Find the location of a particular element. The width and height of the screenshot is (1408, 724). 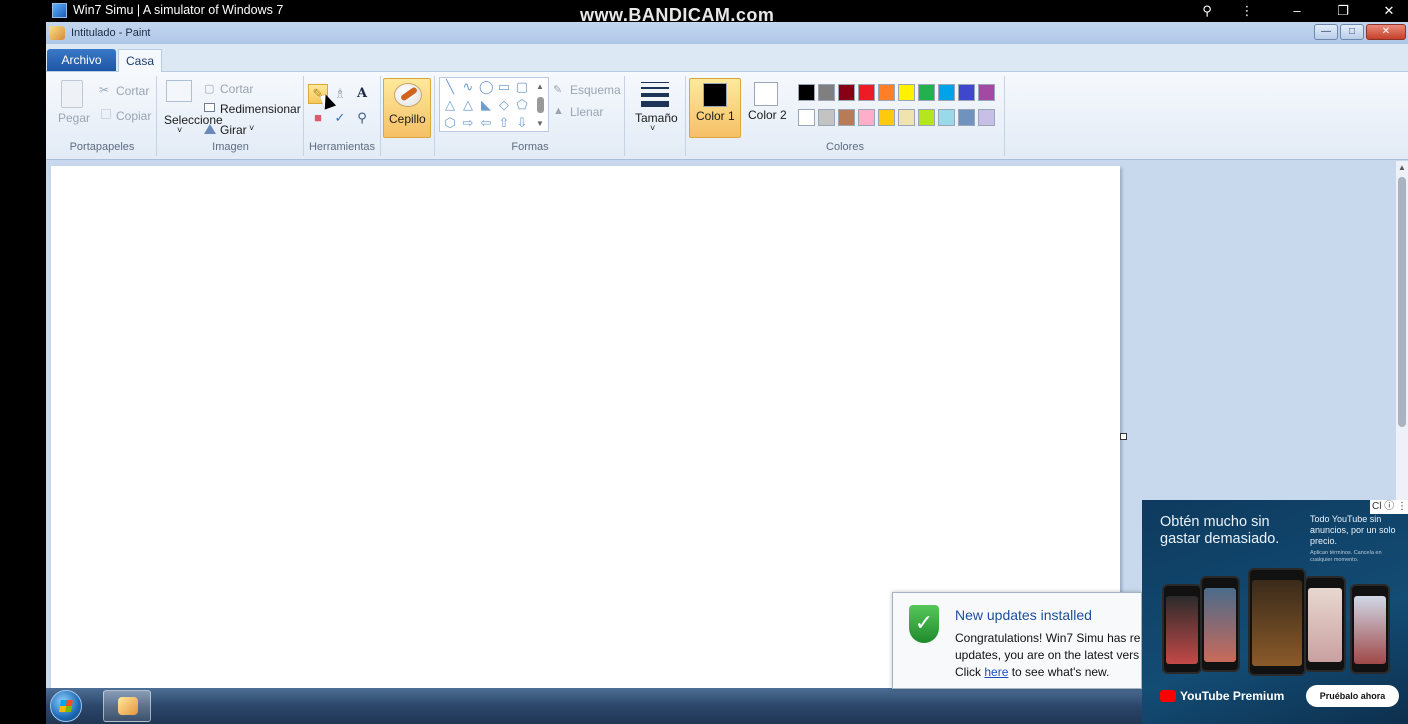

tab-home: Casa is located at coordinates (140, 61).